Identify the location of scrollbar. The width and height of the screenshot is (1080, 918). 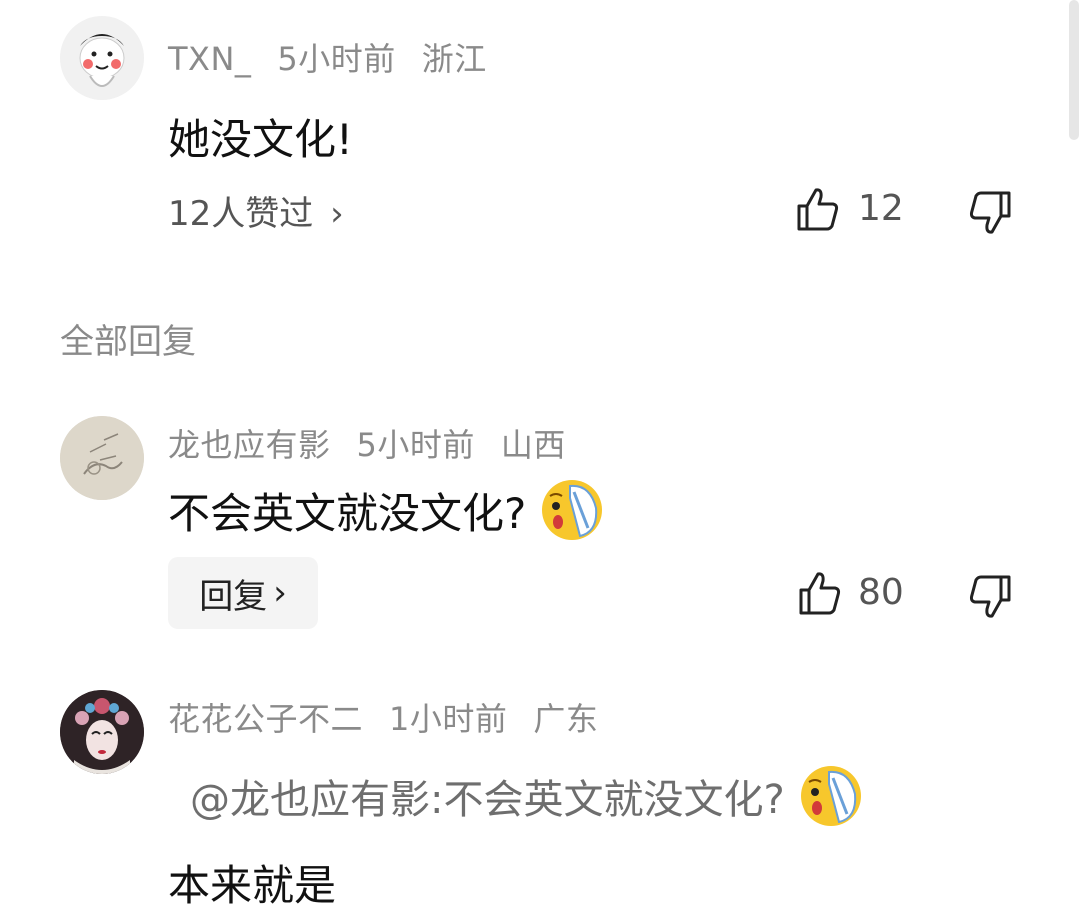
(1074, 70).